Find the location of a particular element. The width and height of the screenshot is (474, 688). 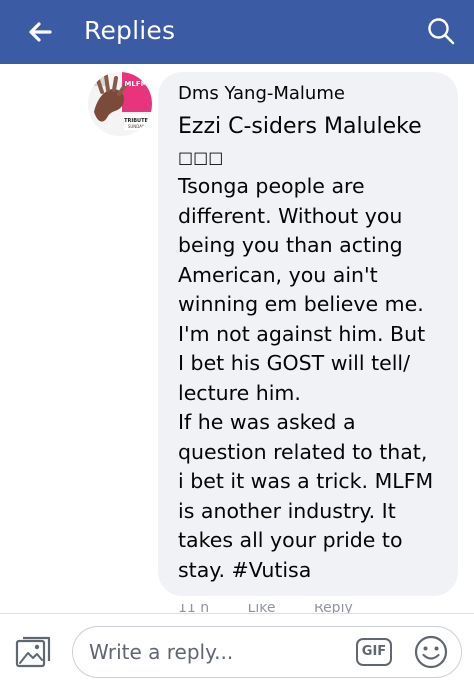

reply-input: Write a reply... GIF is located at coordinates (267, 652).